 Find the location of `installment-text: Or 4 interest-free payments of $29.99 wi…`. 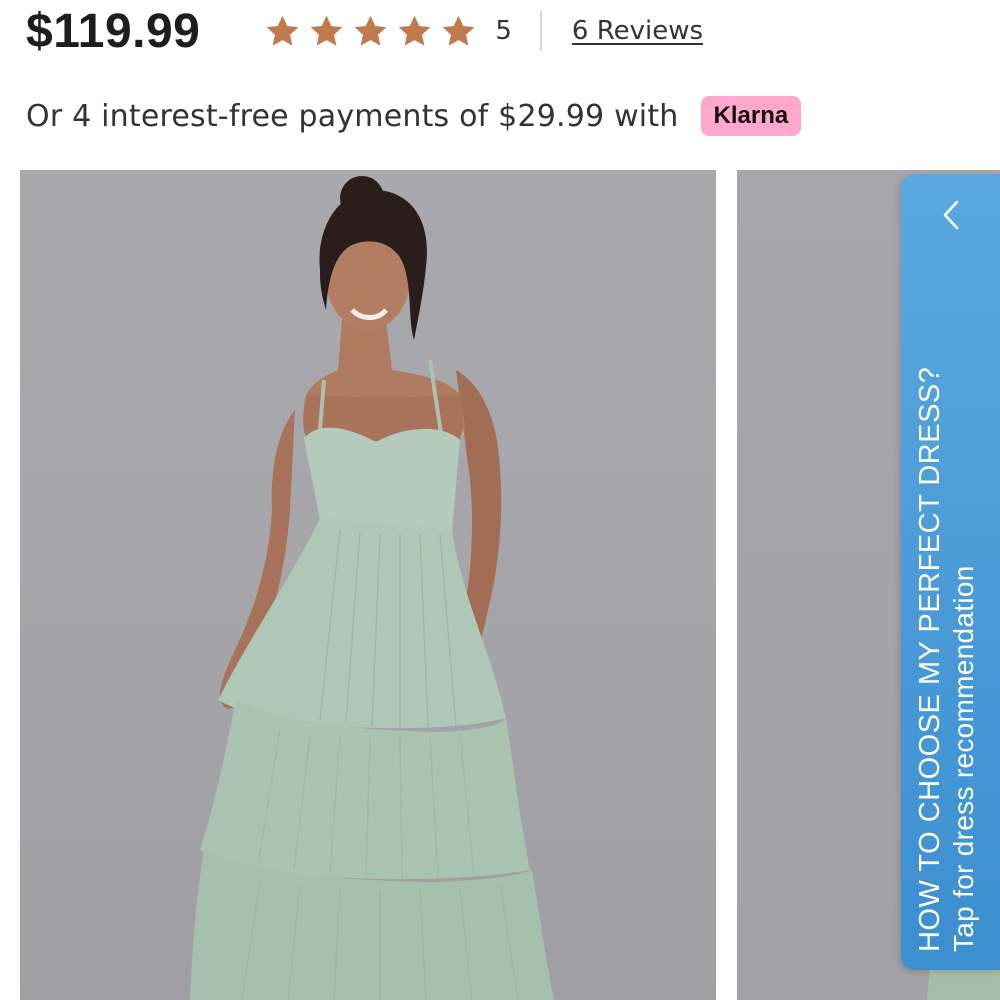

installment-text: Or 4 interest-free payments of $29.99 wi… is located at coordinates (352, 116).